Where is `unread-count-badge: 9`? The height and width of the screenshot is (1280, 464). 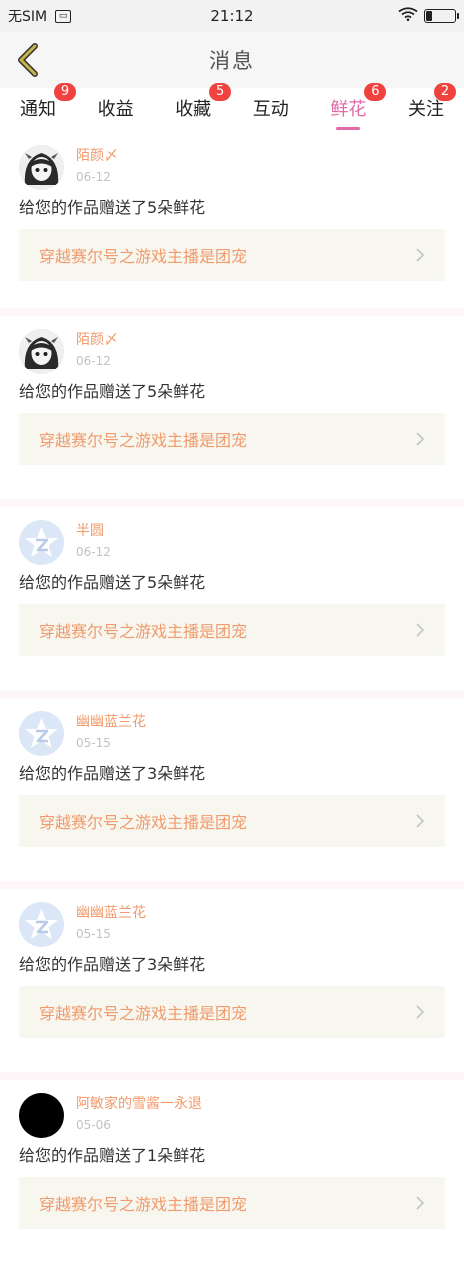 unread-count-badge: 9 is located at coordinates (65, 92).